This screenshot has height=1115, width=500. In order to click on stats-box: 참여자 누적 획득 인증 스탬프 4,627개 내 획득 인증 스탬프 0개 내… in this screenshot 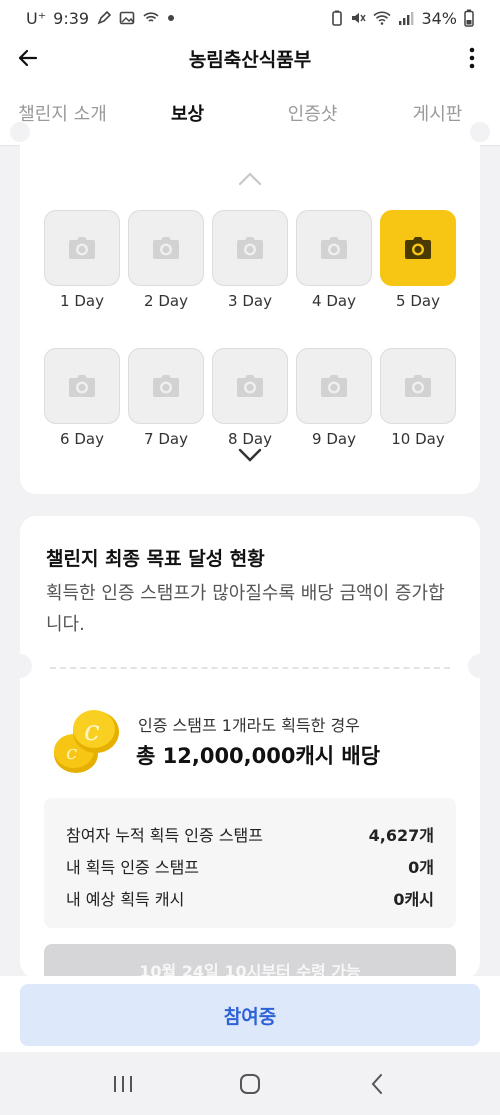, I will do `click(250, 863)`.